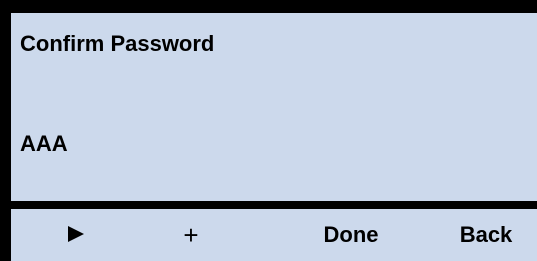 The image size is (537, 261). Describe the element at coordinates (44, 144) in the screenshot. I see `password-field: AAA` at that location.